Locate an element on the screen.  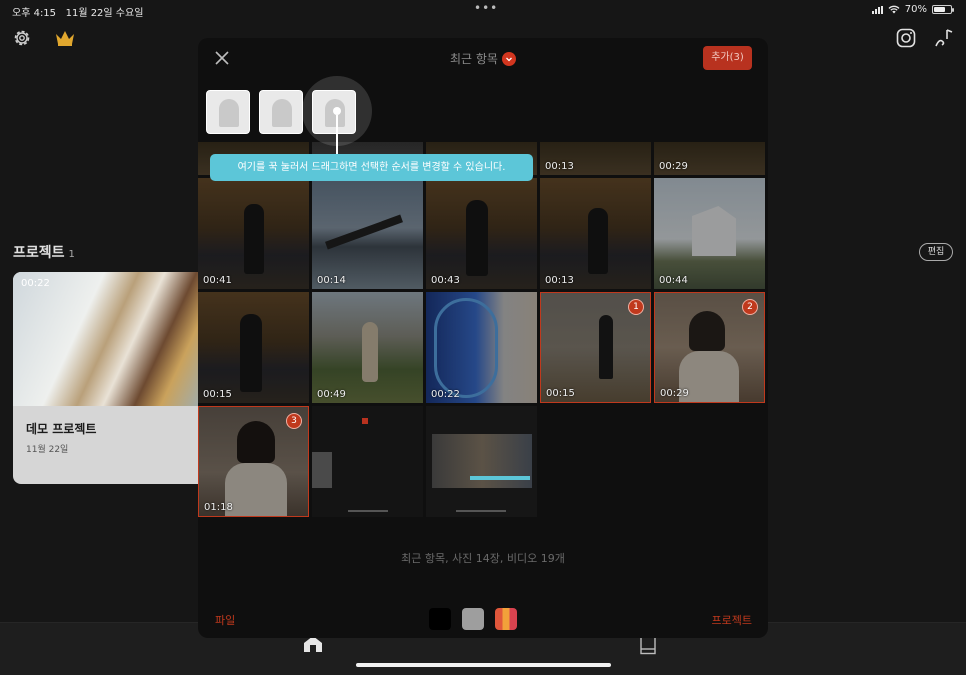
edit-projects-button: 편집 is located at coordinates (936, 252).